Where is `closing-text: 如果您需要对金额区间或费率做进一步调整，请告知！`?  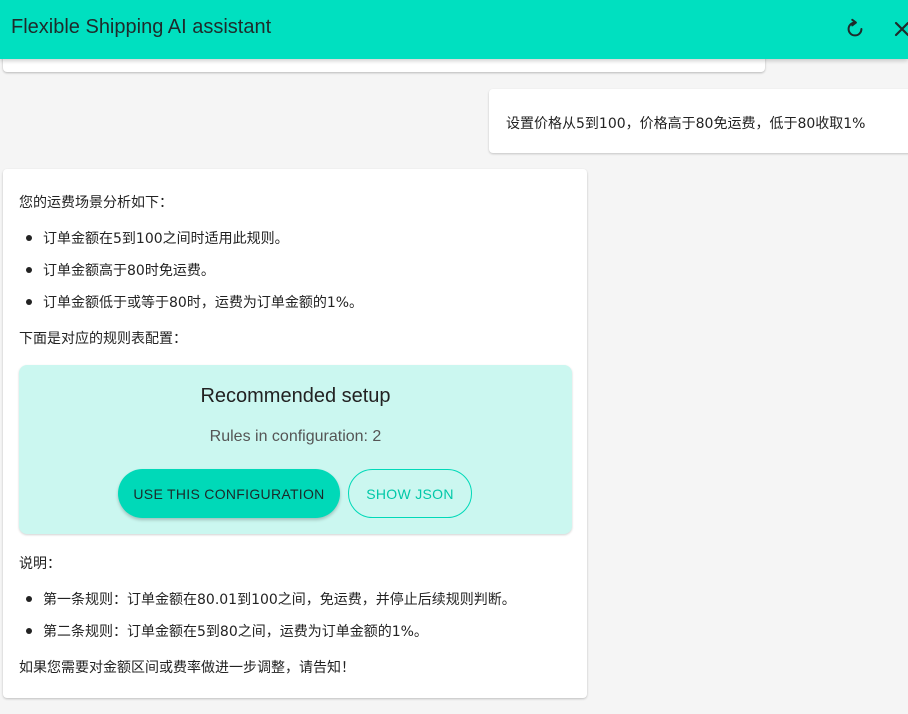 closing-text: 如果您需要对金额区间或费率做进一步调整，请告知！ is located at coordinates (187, 668).